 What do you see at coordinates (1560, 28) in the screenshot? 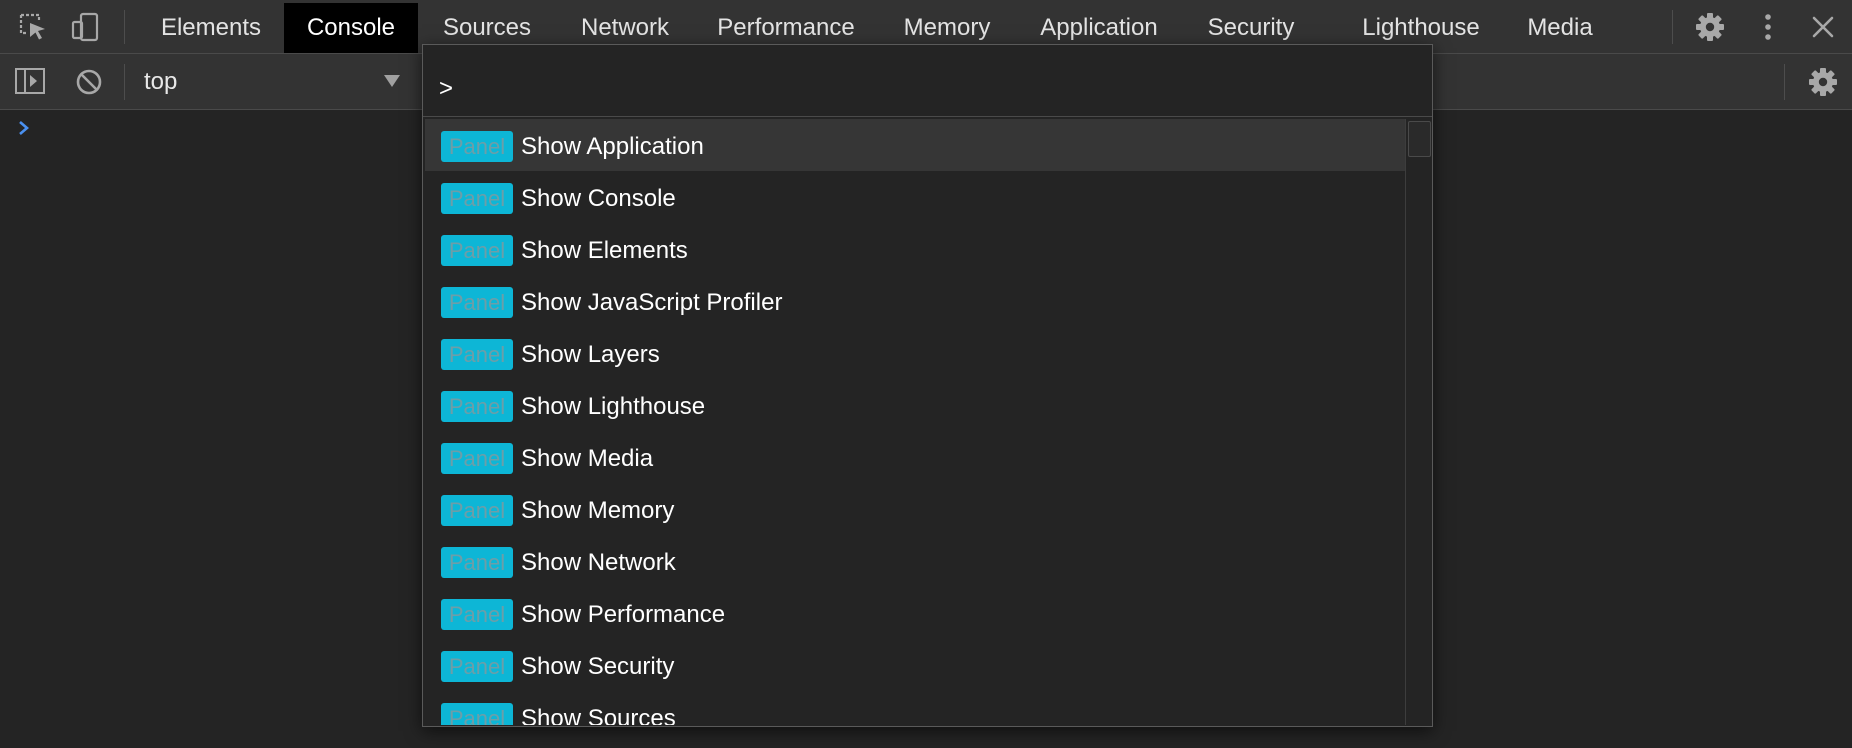
I see `tab-media: Media` at bounding box center [1560, 28].